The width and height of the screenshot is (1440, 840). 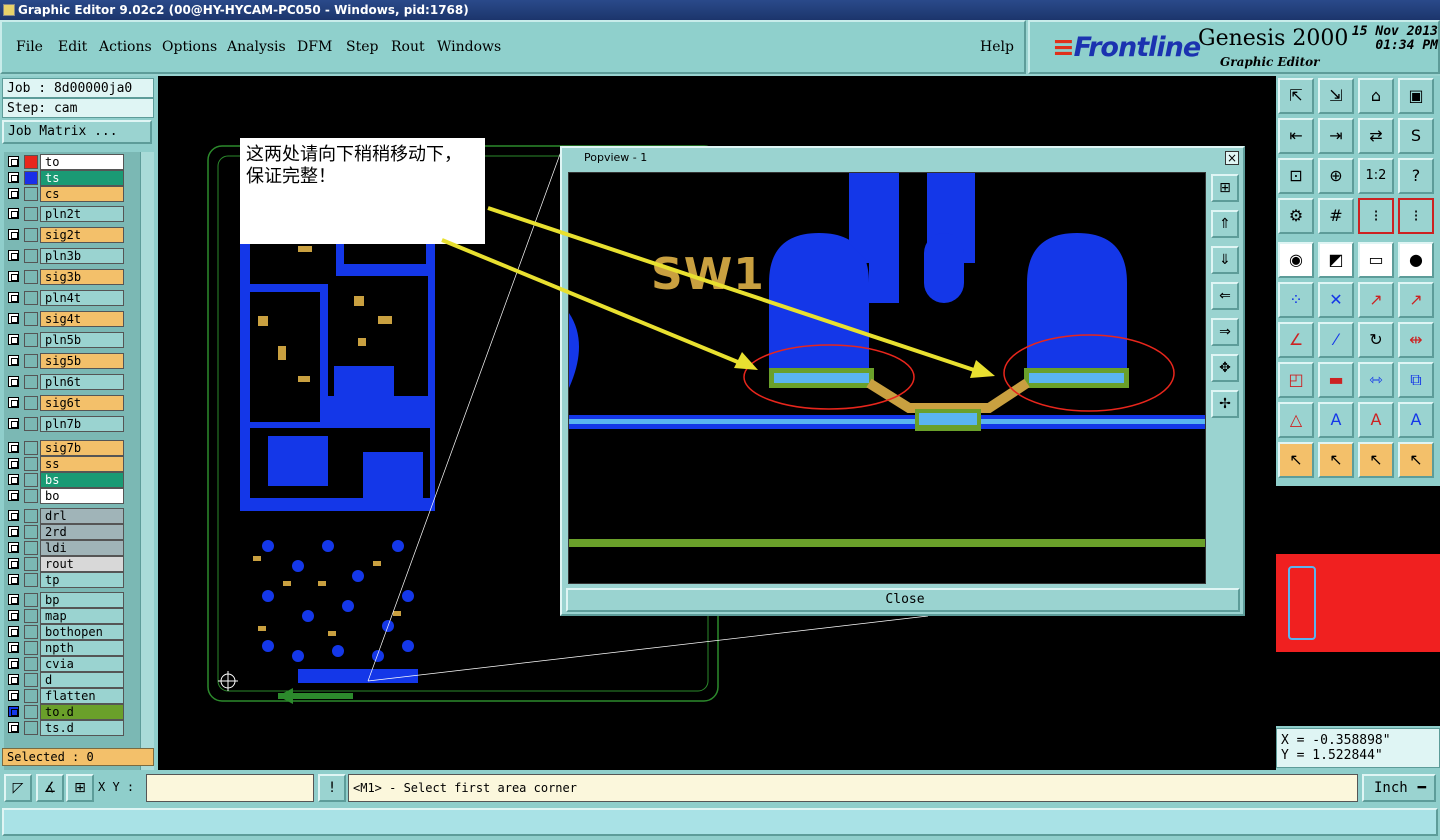 I want to click on layer-name: ts.d, so click(x=82, y=728).